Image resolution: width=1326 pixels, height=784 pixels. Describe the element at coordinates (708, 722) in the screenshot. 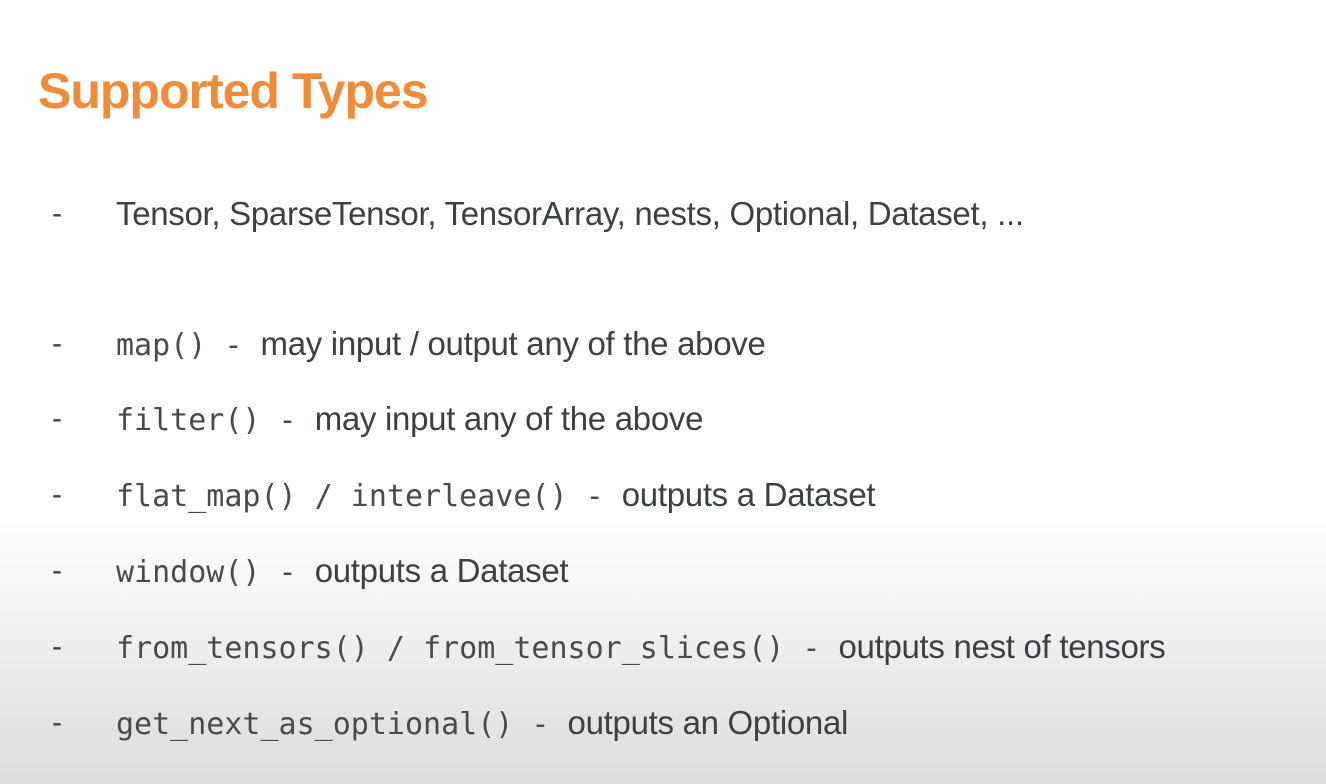

I see `bullet-text: outputs an Optional` at that location.